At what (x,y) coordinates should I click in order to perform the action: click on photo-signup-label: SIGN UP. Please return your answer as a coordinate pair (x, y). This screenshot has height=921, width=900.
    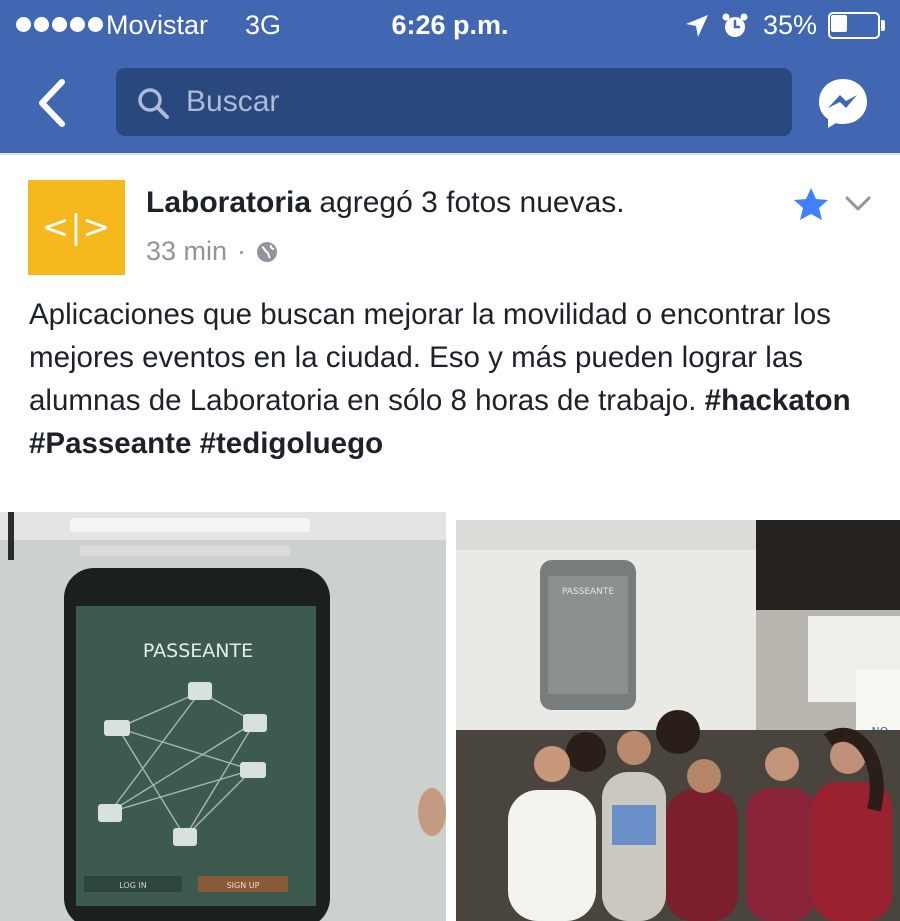
    Looking at the image, I should click on (243, 885).